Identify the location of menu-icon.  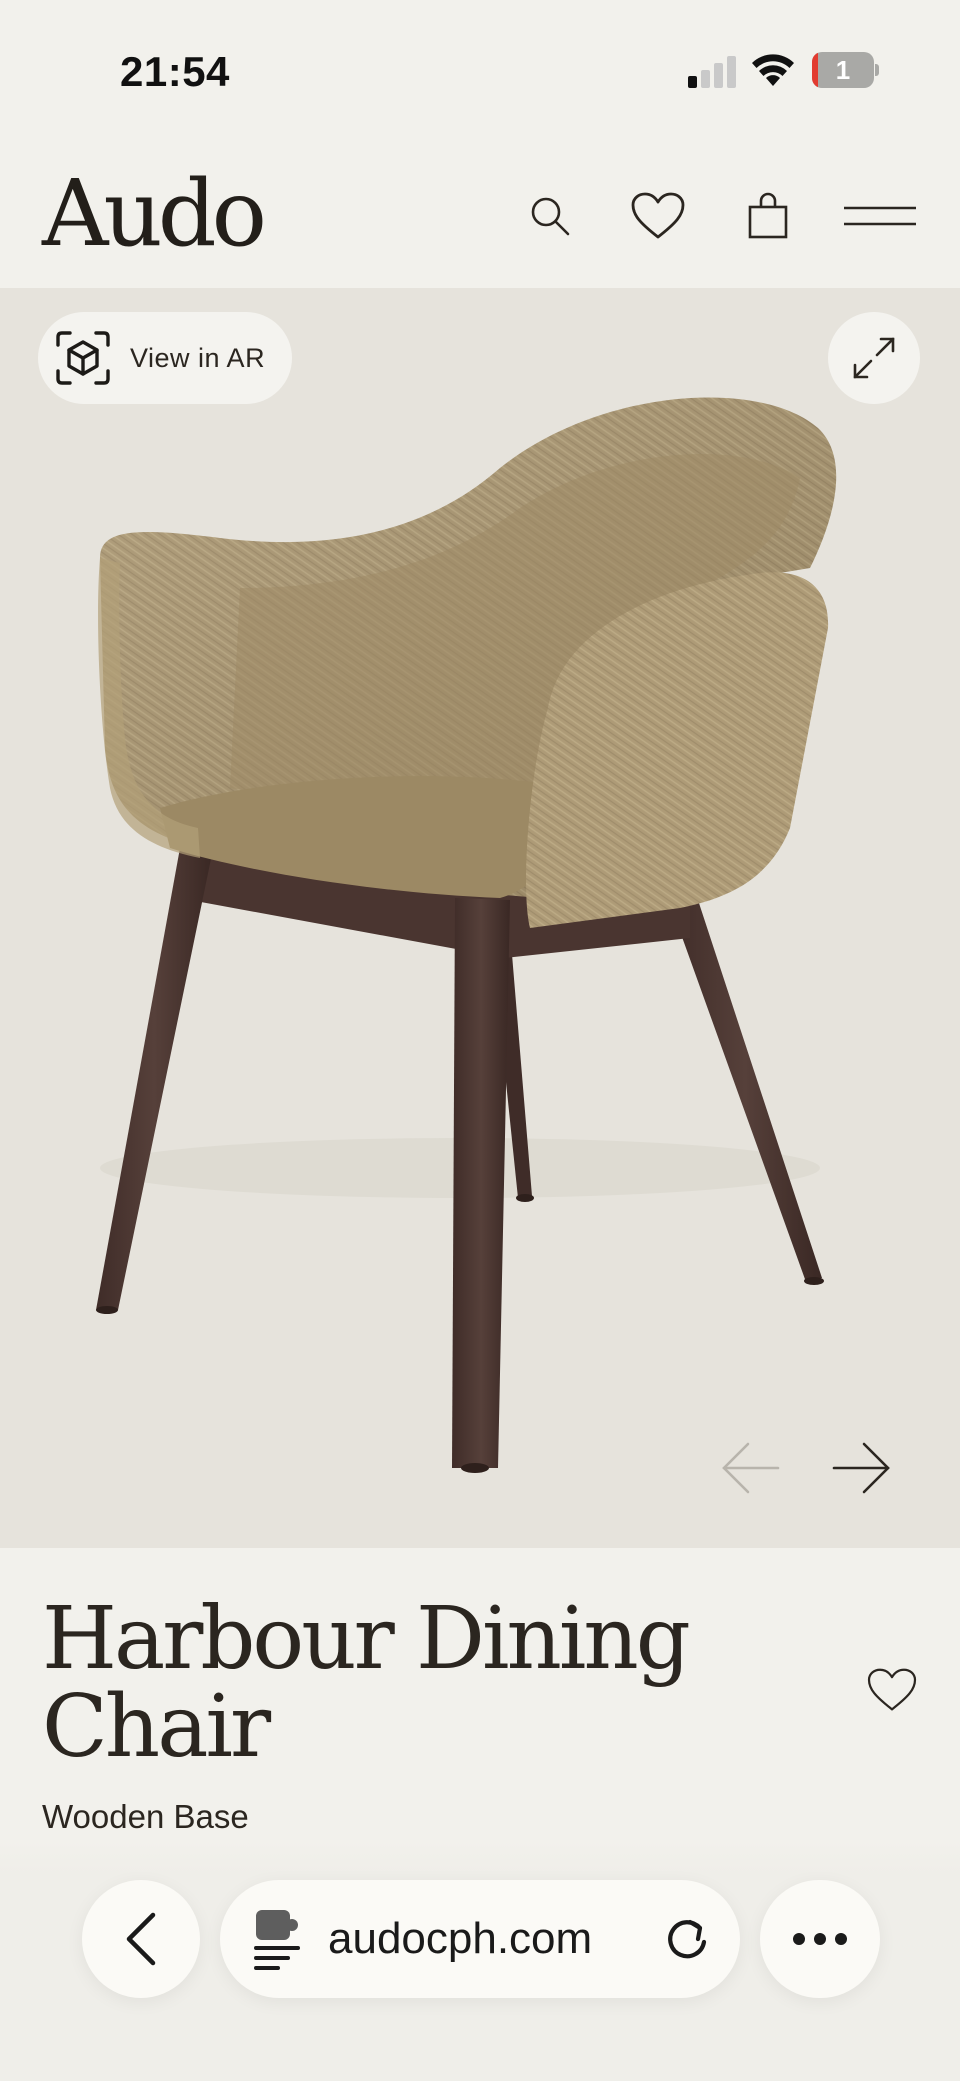
(880, 216).